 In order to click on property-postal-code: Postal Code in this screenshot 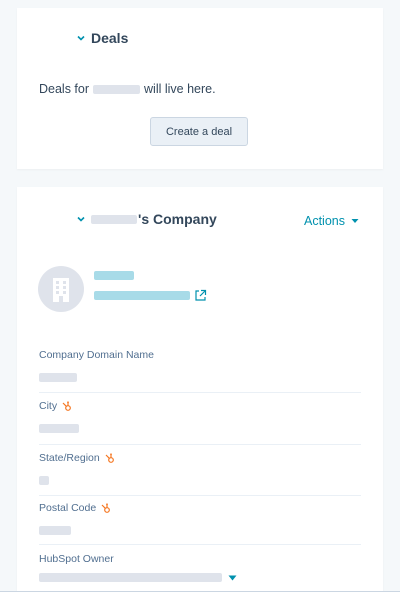, I will do `click(200, 521)`.